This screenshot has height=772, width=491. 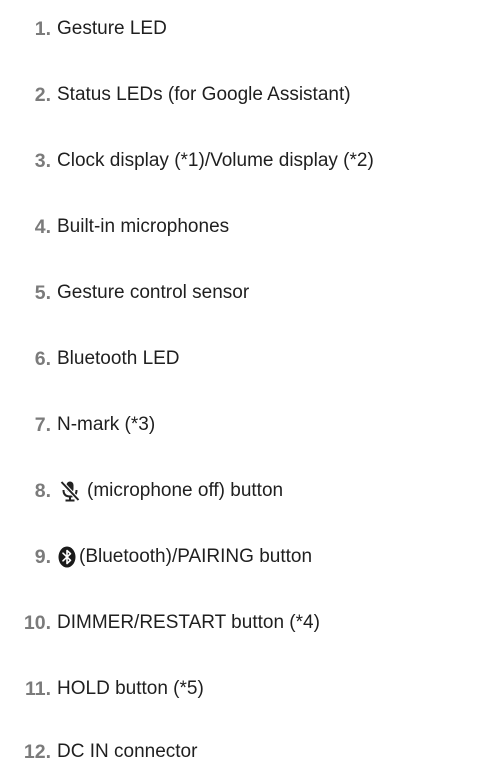 I want to click on item-label: DC IN connector, so click(x=127, y=751).